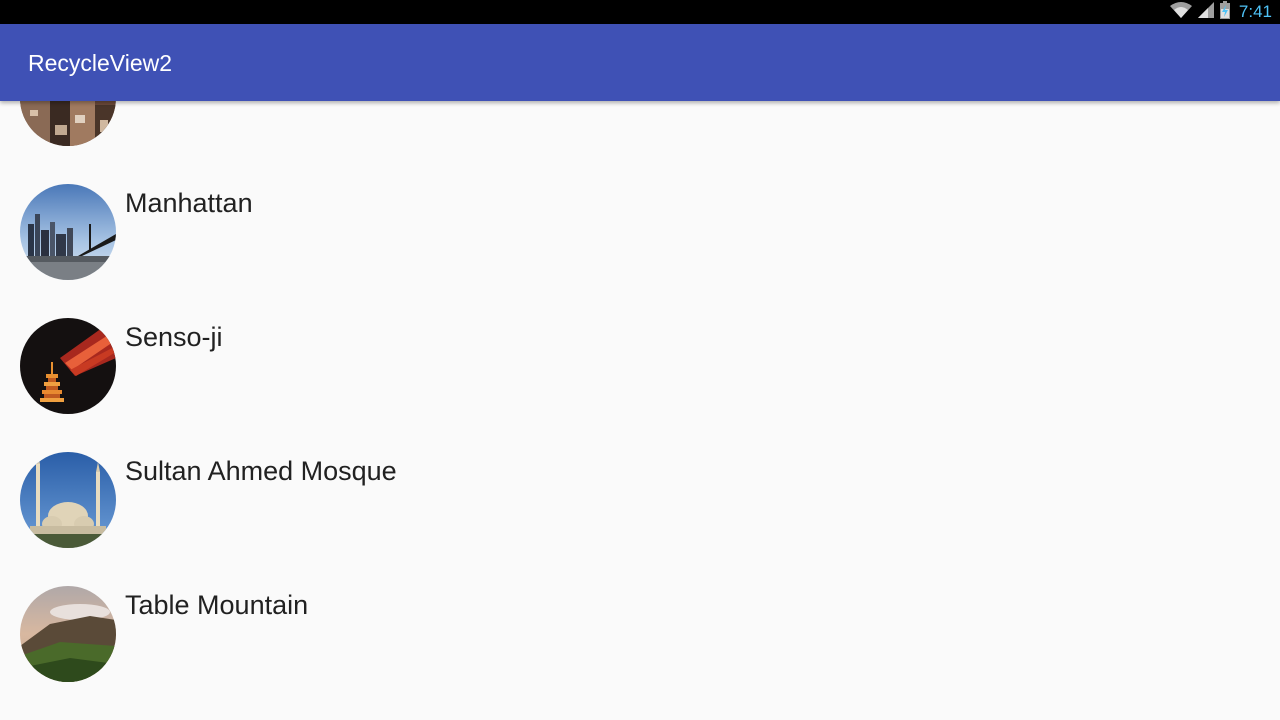  What do you see at coordinates (189, 203) in the screenshot?
I see `item-label: Manhattan` at bounding box center [189, 203].